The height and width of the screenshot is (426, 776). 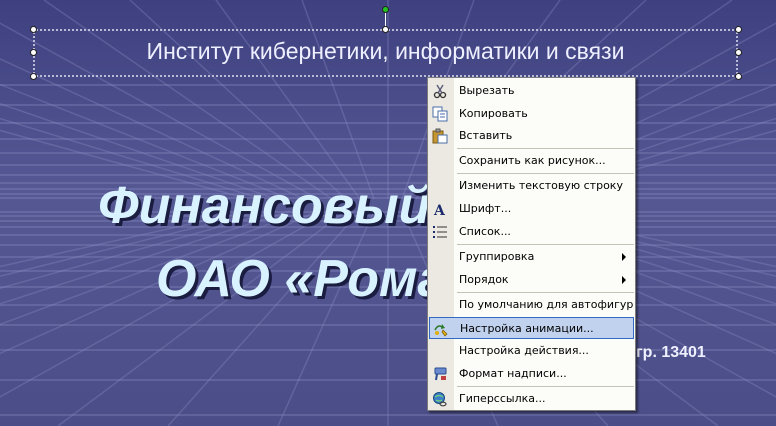 I want to click on menu-item-label: Вырезать, so click(x=487, y=90).